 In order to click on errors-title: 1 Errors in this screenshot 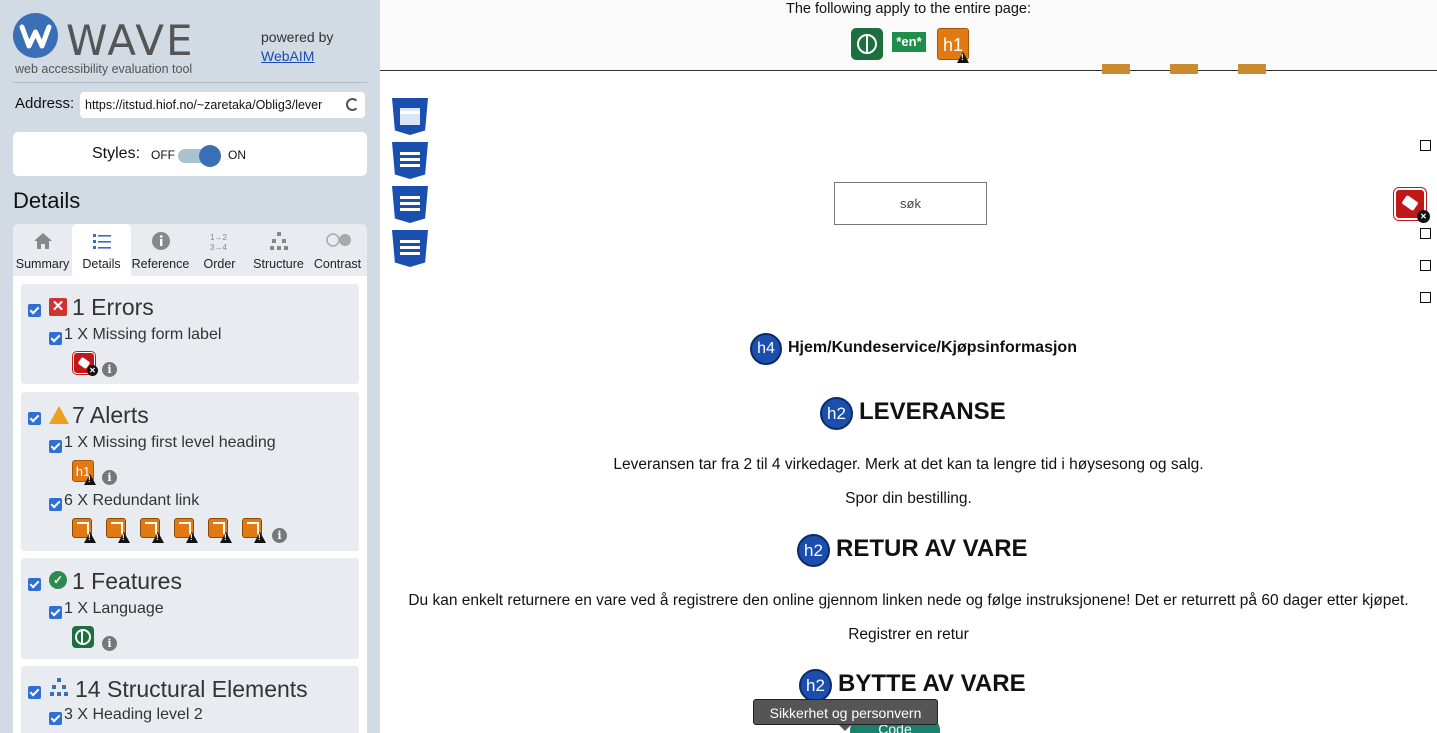, I will do `click(113, 307)`.